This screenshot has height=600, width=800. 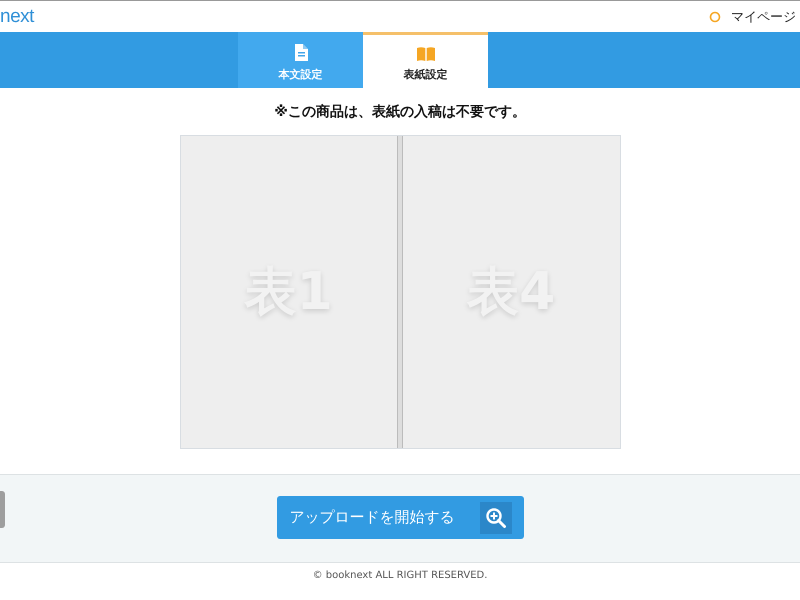 What do you see at coordinates (425, 54) in the screenshot?
I see `book-icon` at bounding box center [425, 54].